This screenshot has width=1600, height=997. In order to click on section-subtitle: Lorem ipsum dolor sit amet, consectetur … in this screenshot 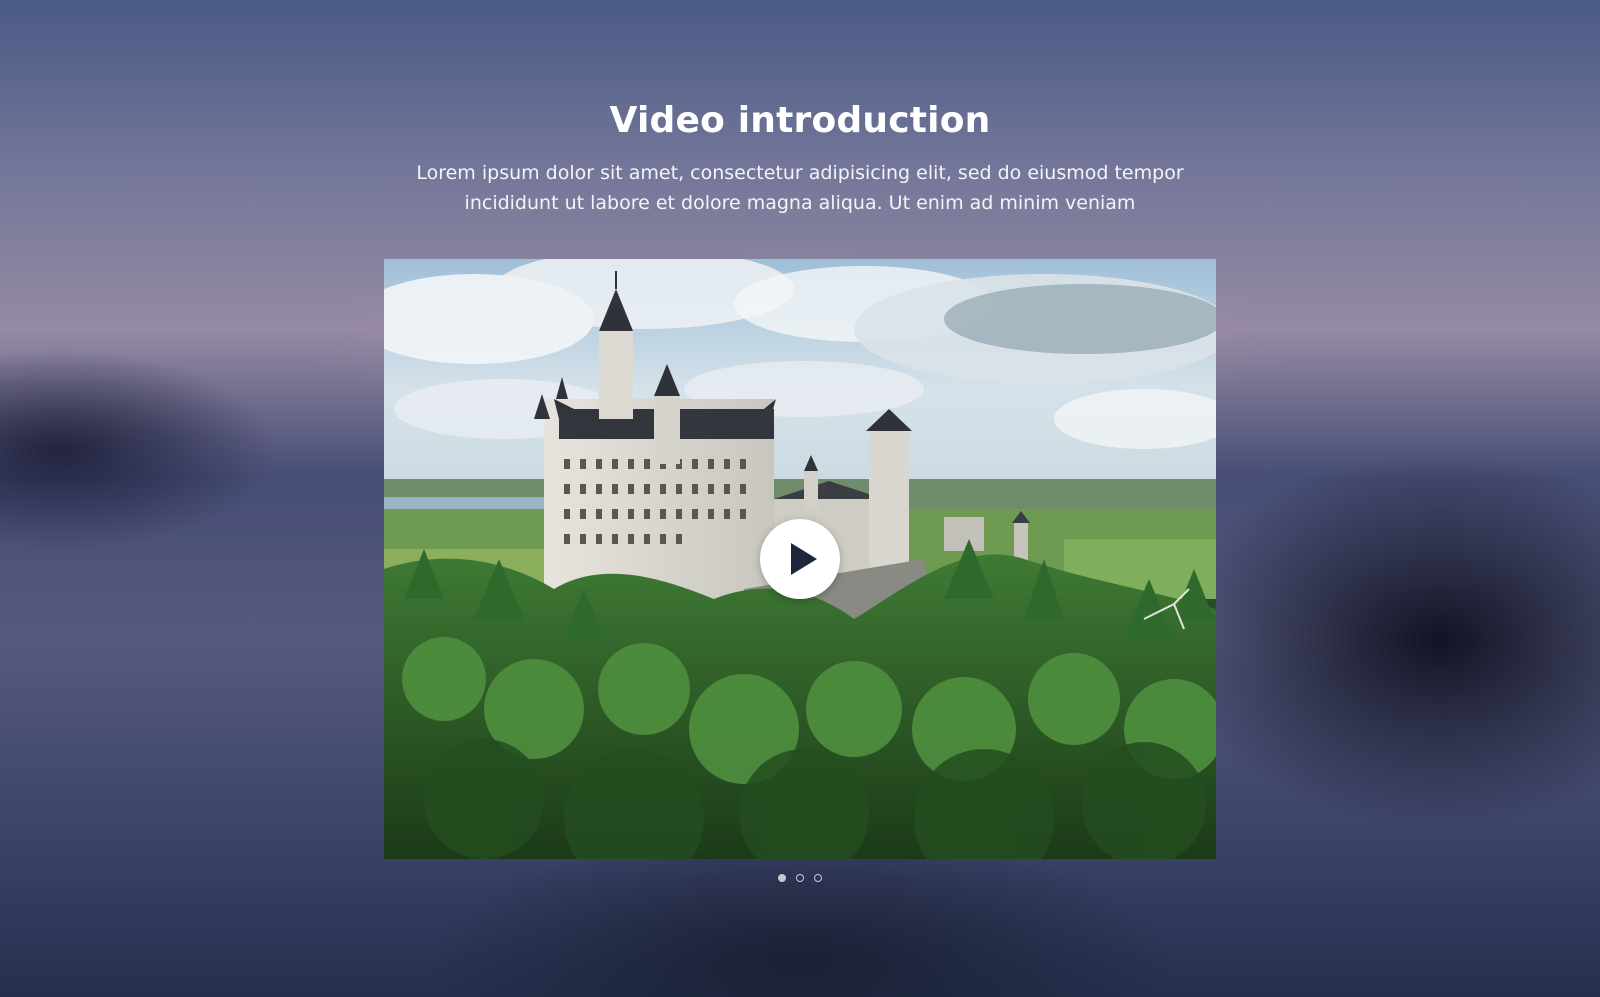, I will do `click(800, 188)`.